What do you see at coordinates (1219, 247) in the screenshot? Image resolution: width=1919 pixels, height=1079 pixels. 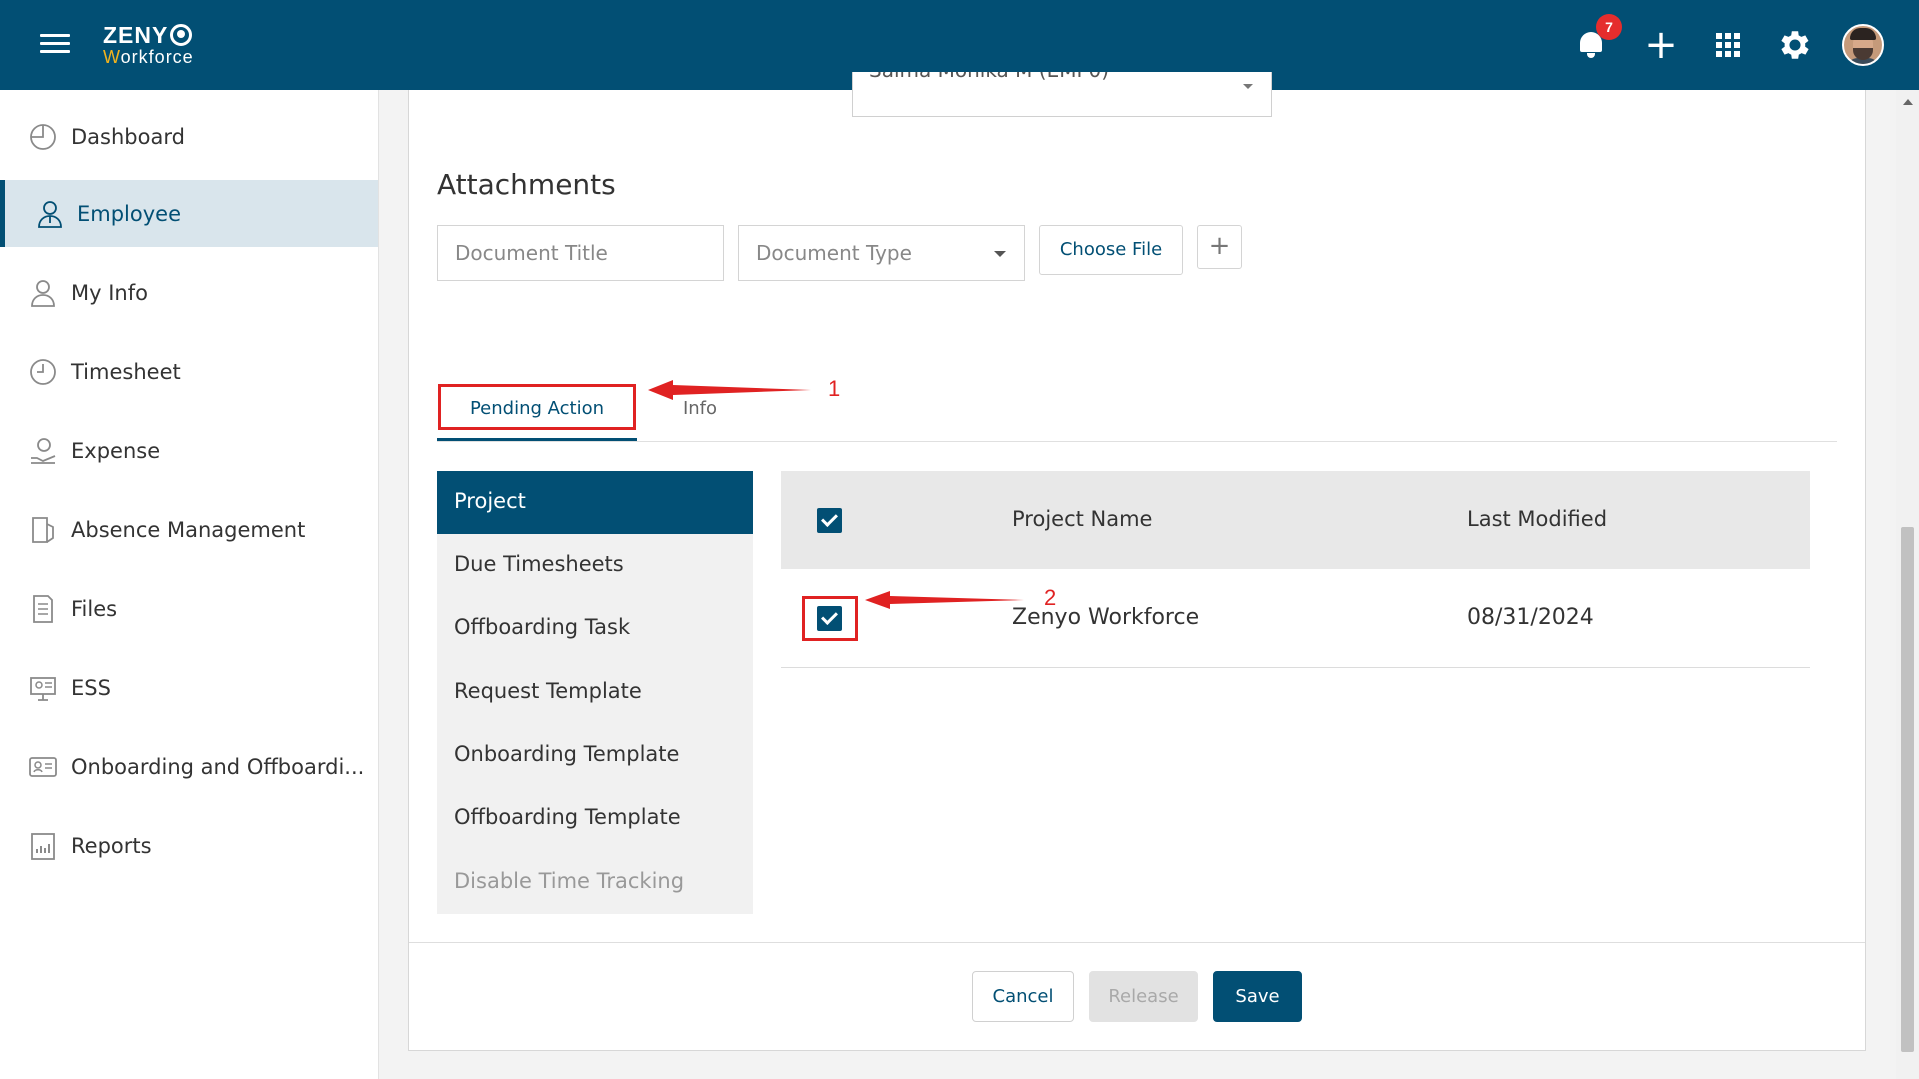 I see `add-attachment-button: +` at bounding box center [1219, 247].